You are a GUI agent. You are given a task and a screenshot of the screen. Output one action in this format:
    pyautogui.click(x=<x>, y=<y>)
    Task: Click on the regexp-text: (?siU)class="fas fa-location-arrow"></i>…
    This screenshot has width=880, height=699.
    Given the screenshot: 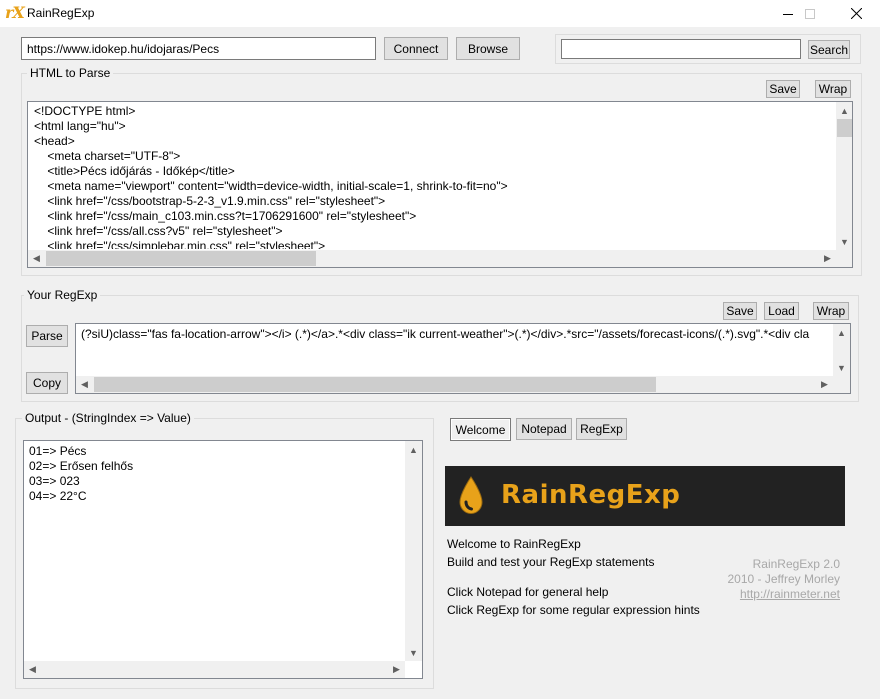 What is the action you would take?
    pyautogui.click(x=445, y=334)
    